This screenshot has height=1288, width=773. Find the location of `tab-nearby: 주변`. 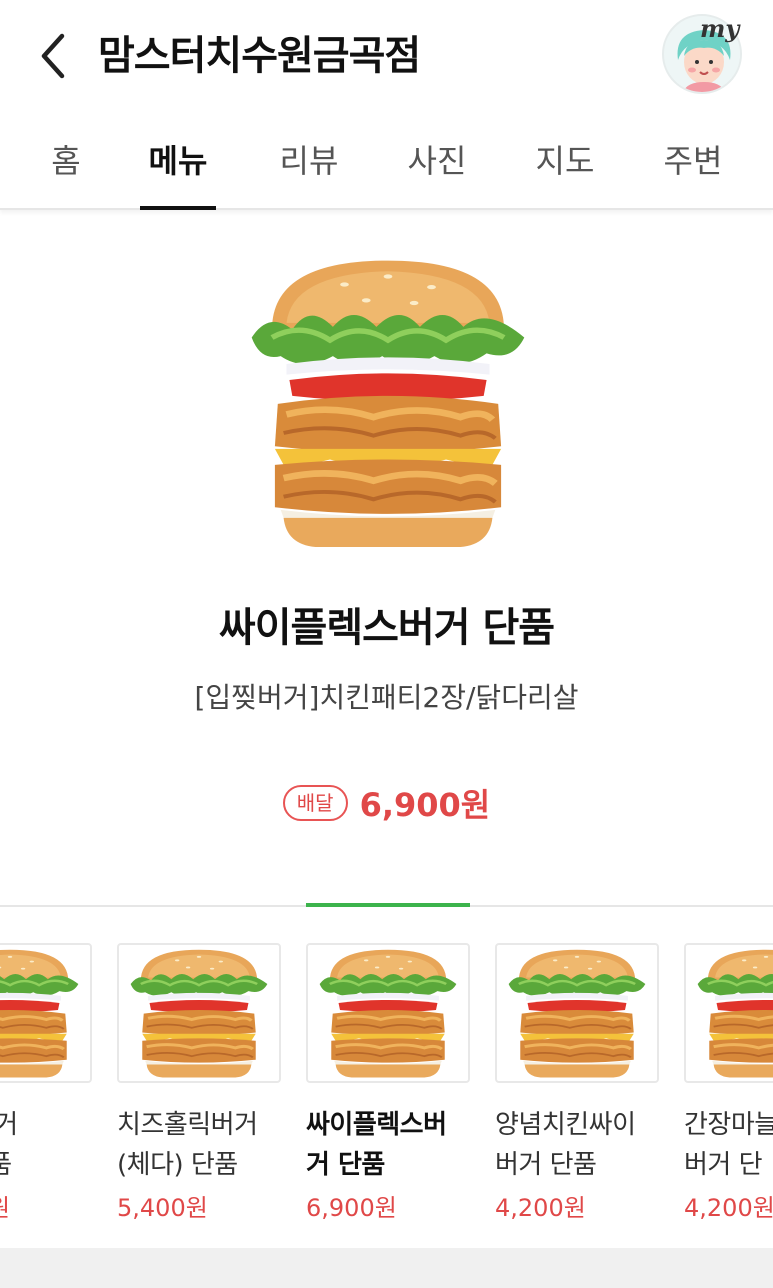

tab-nearby: 주변 is located at coordinates (693, 161).